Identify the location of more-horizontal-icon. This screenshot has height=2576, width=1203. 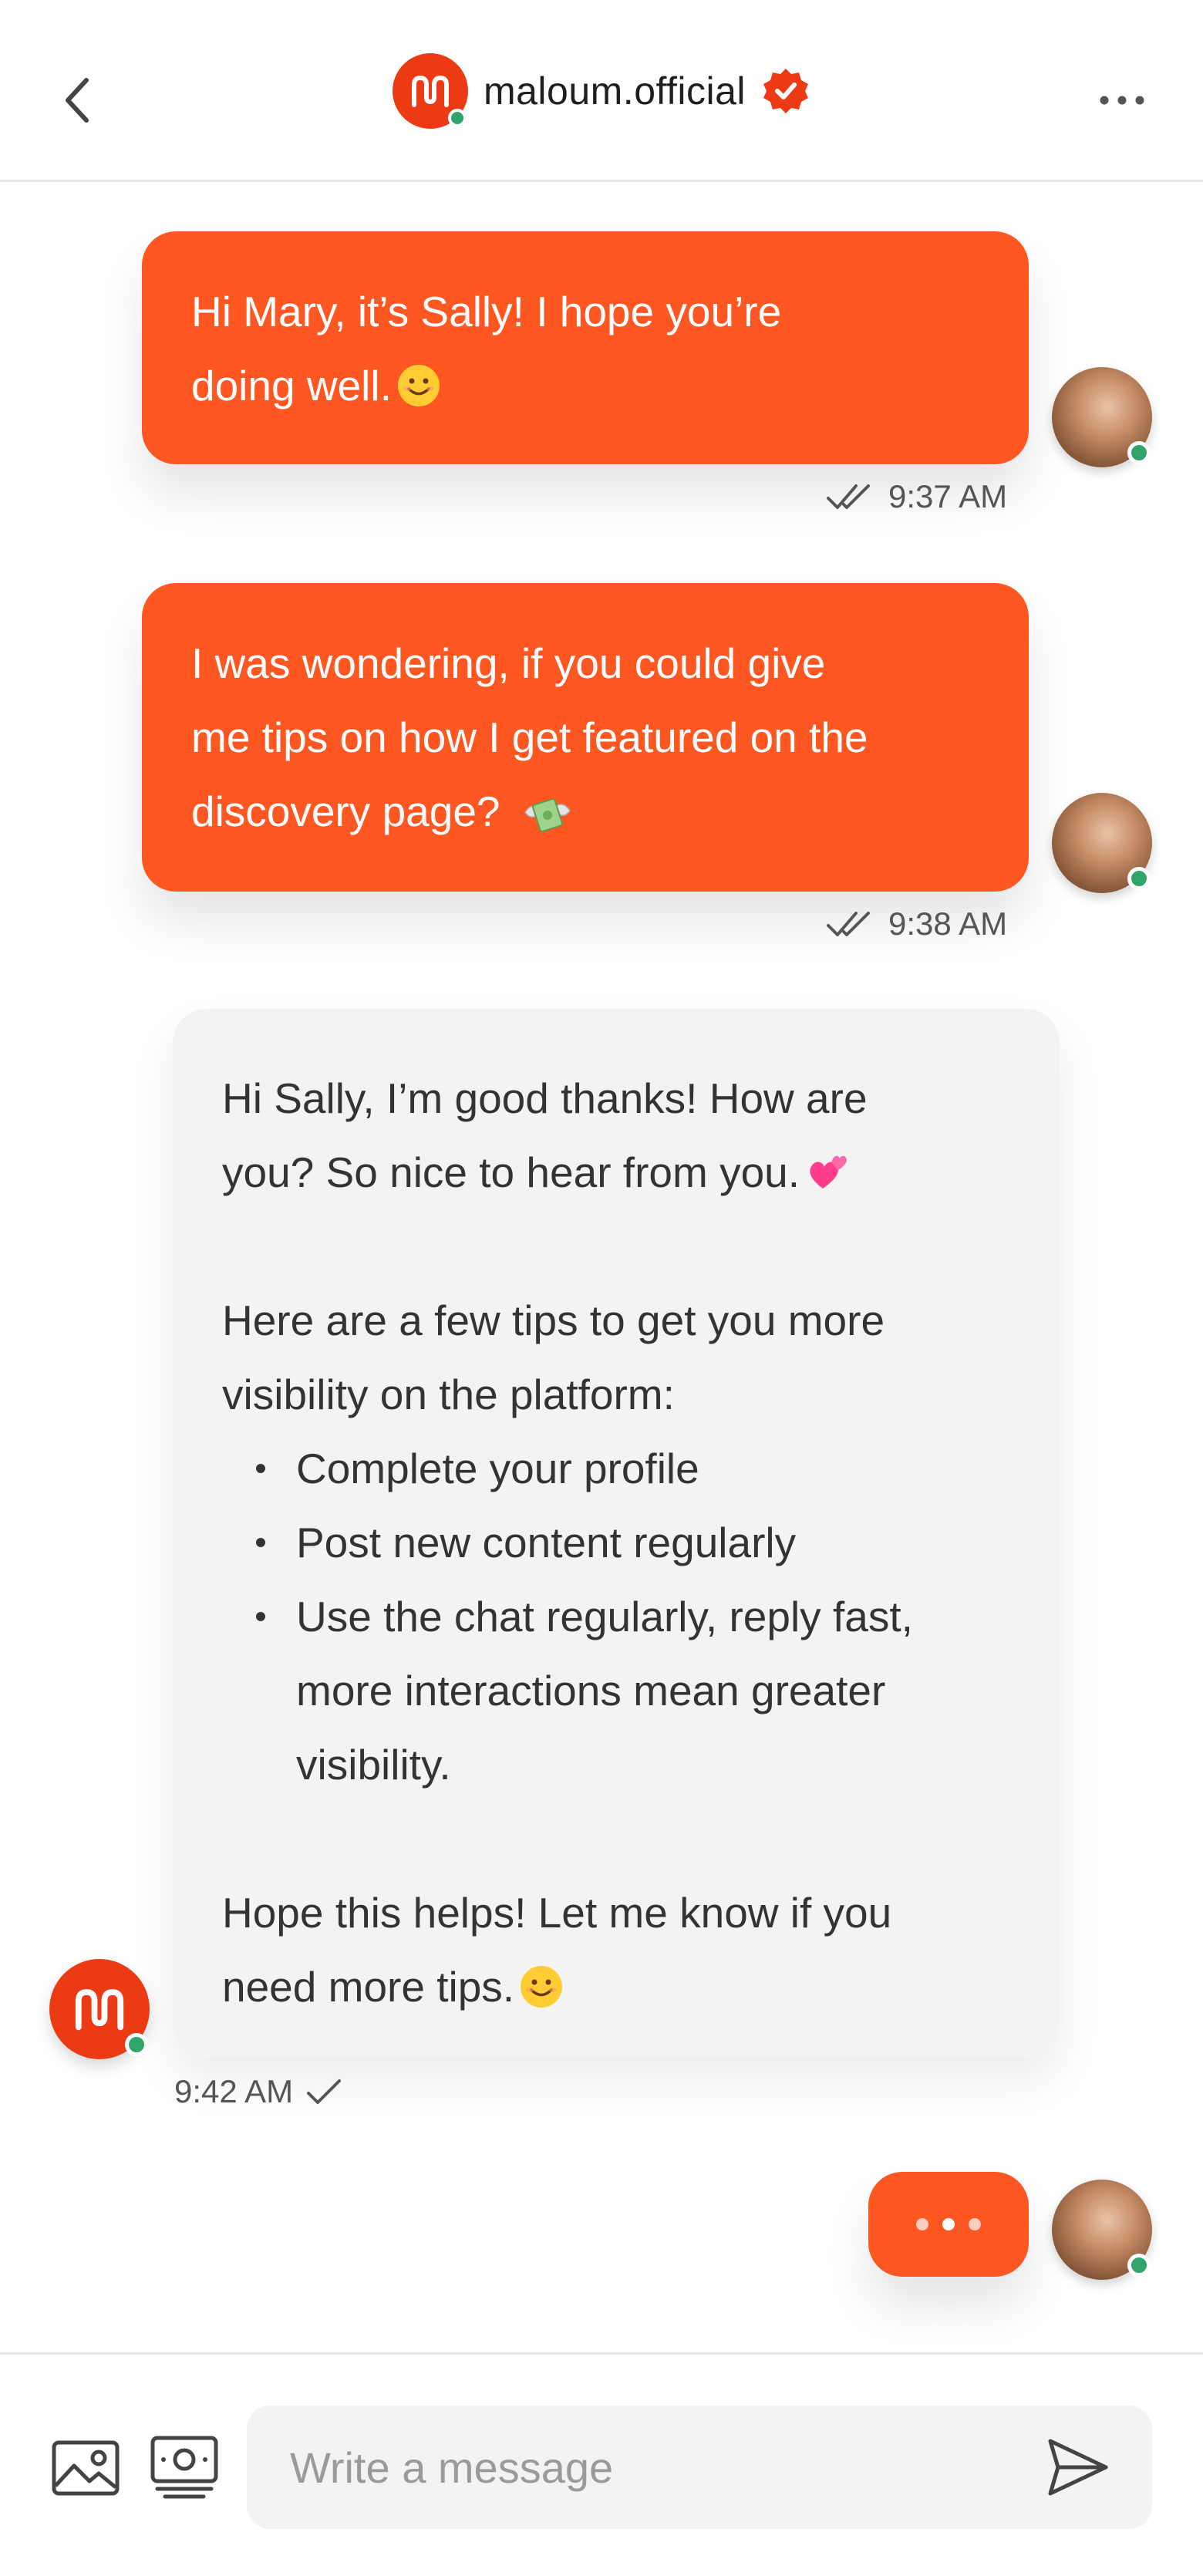
(1122, 100).